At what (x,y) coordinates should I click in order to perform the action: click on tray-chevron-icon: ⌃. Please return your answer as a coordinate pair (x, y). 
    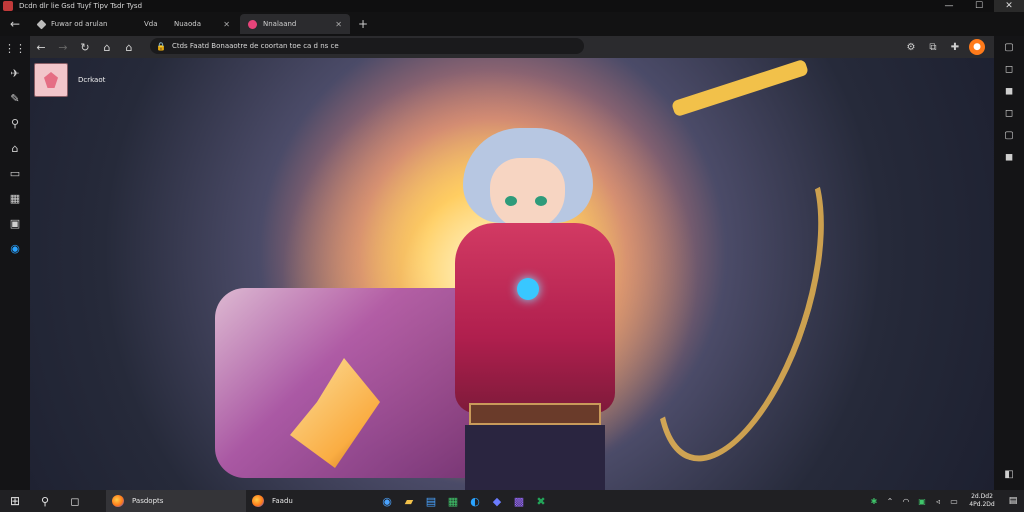
    Looking at the image, I should click on (890, 501).